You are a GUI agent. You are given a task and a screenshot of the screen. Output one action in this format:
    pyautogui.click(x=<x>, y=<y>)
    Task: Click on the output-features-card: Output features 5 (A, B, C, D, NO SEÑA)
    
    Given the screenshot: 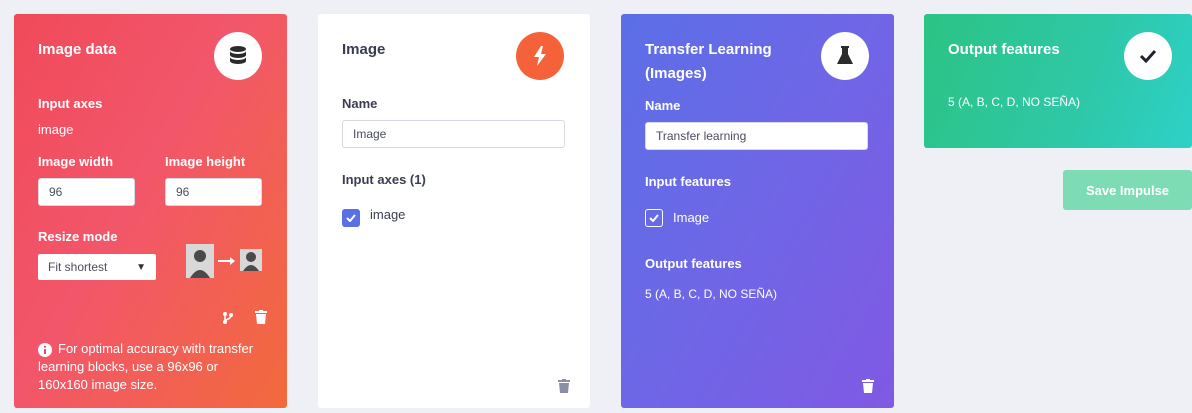 What is the action you would take?
    pyautogui.click(x=1058, y=81)
    